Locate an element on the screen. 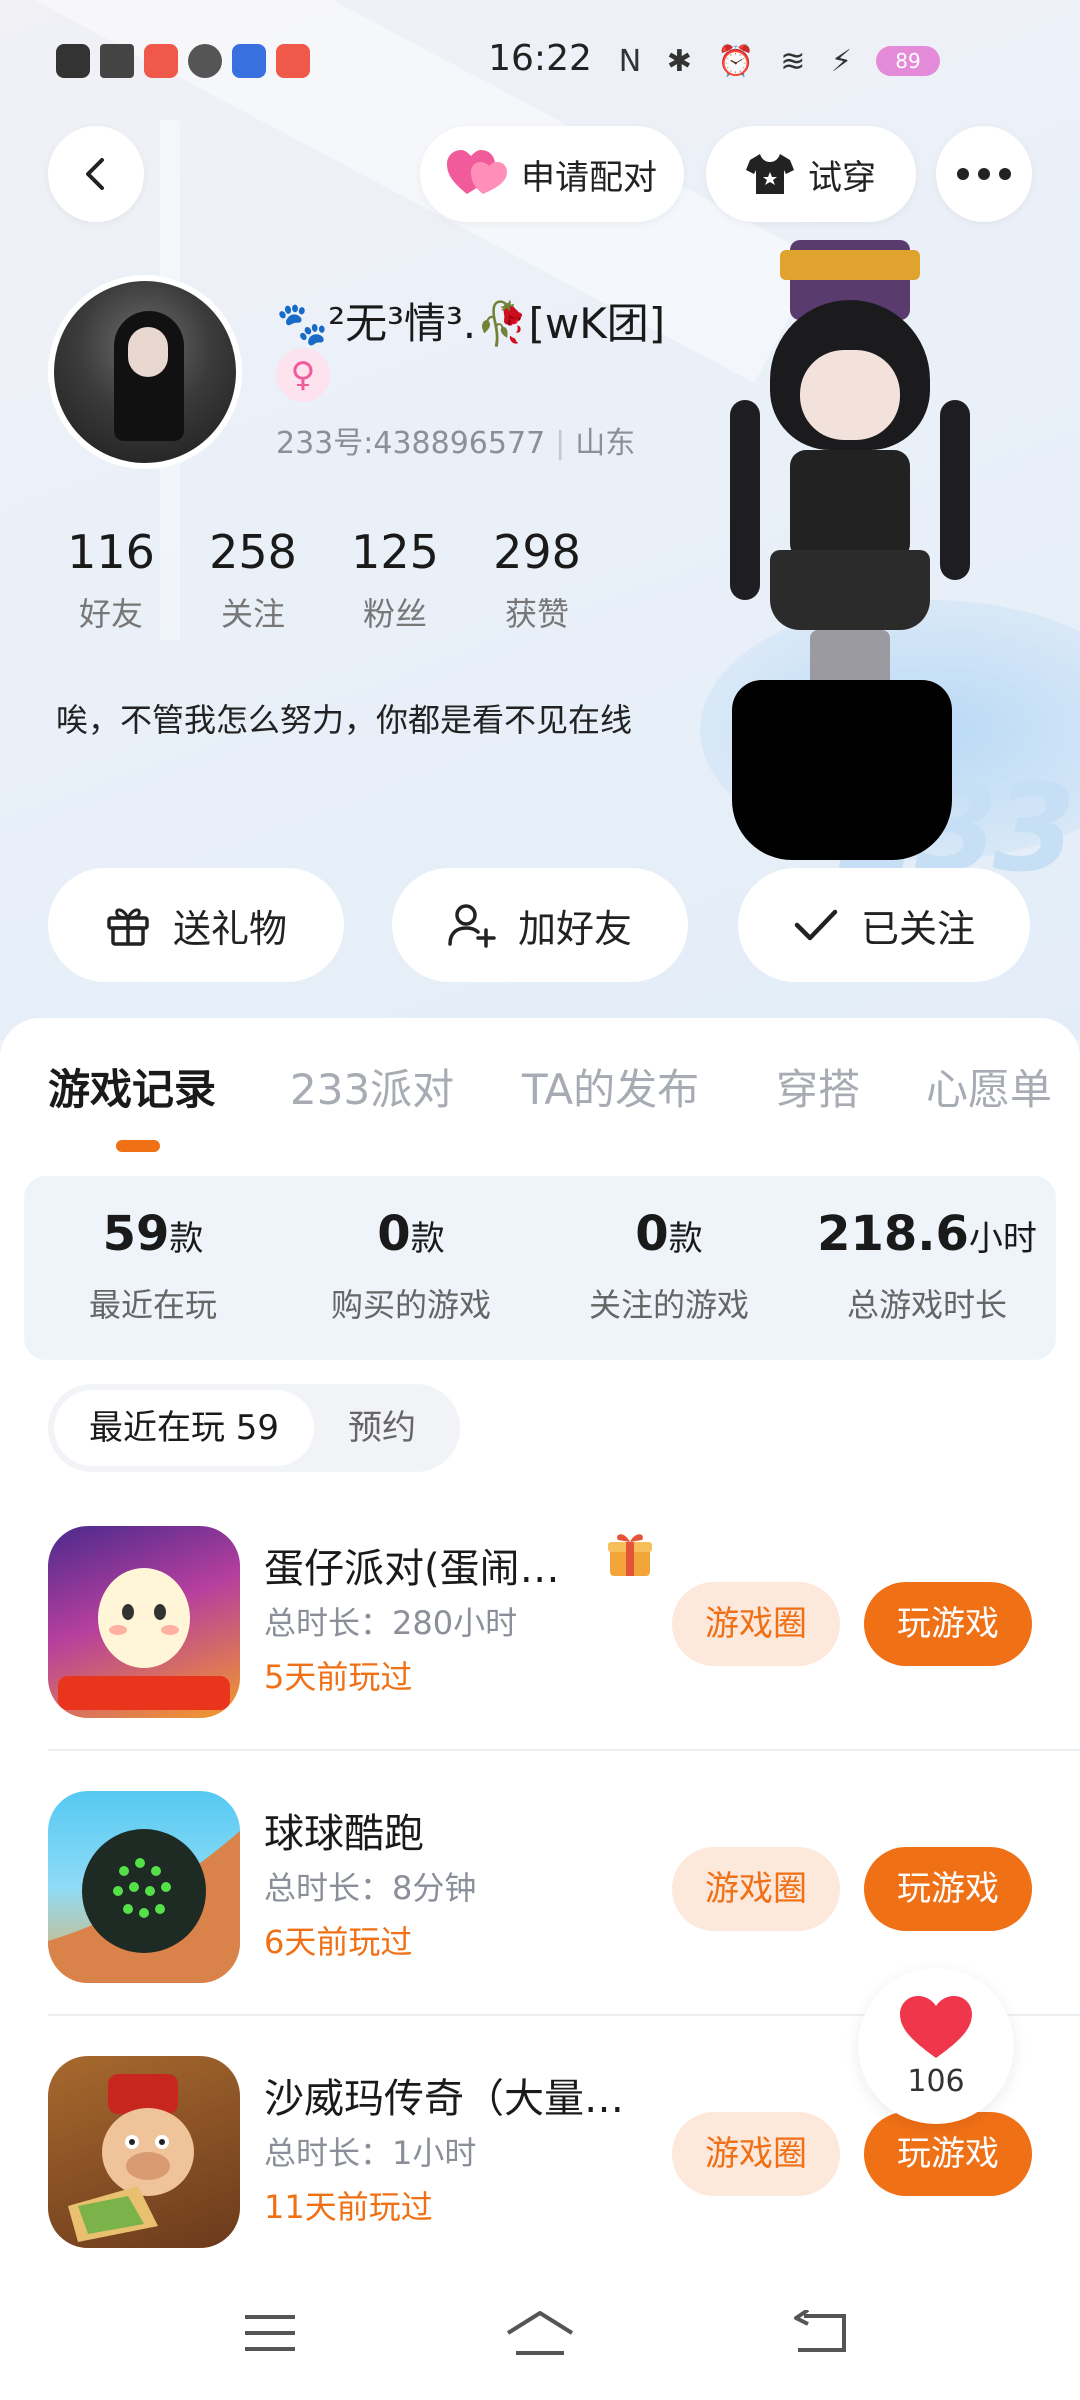  try-on-label: 试穿 is located at coordinates (842, 177).